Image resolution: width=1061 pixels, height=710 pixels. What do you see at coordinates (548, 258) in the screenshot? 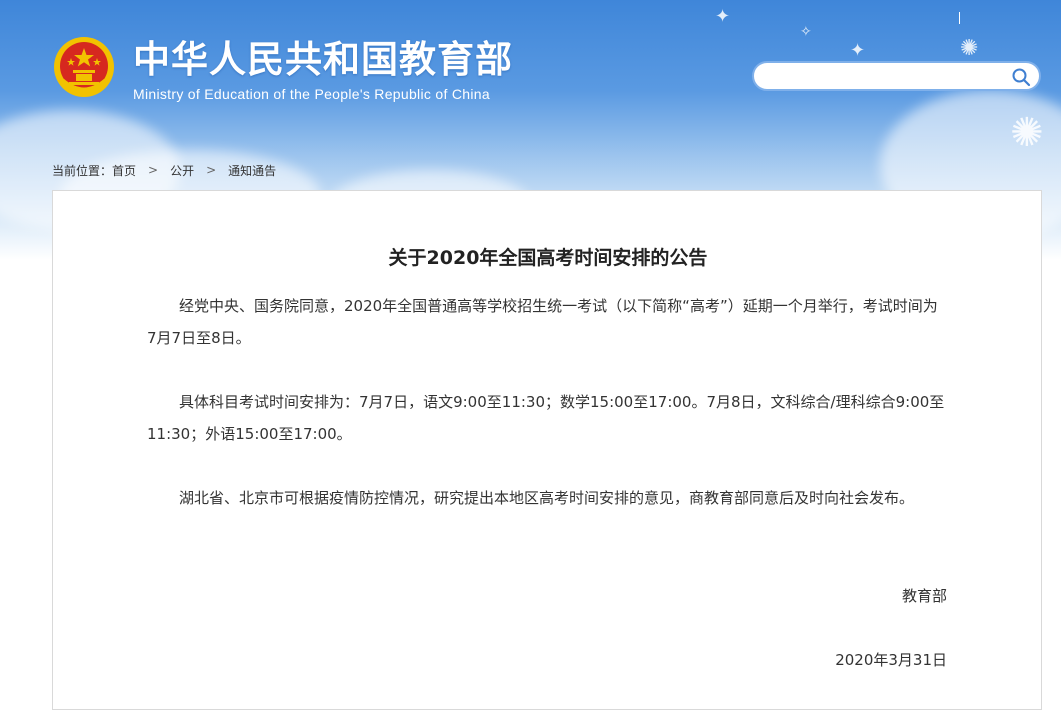
I see `article-title: 关于2020年全国高考时间安排的公告` at bounding box center [548, 258].